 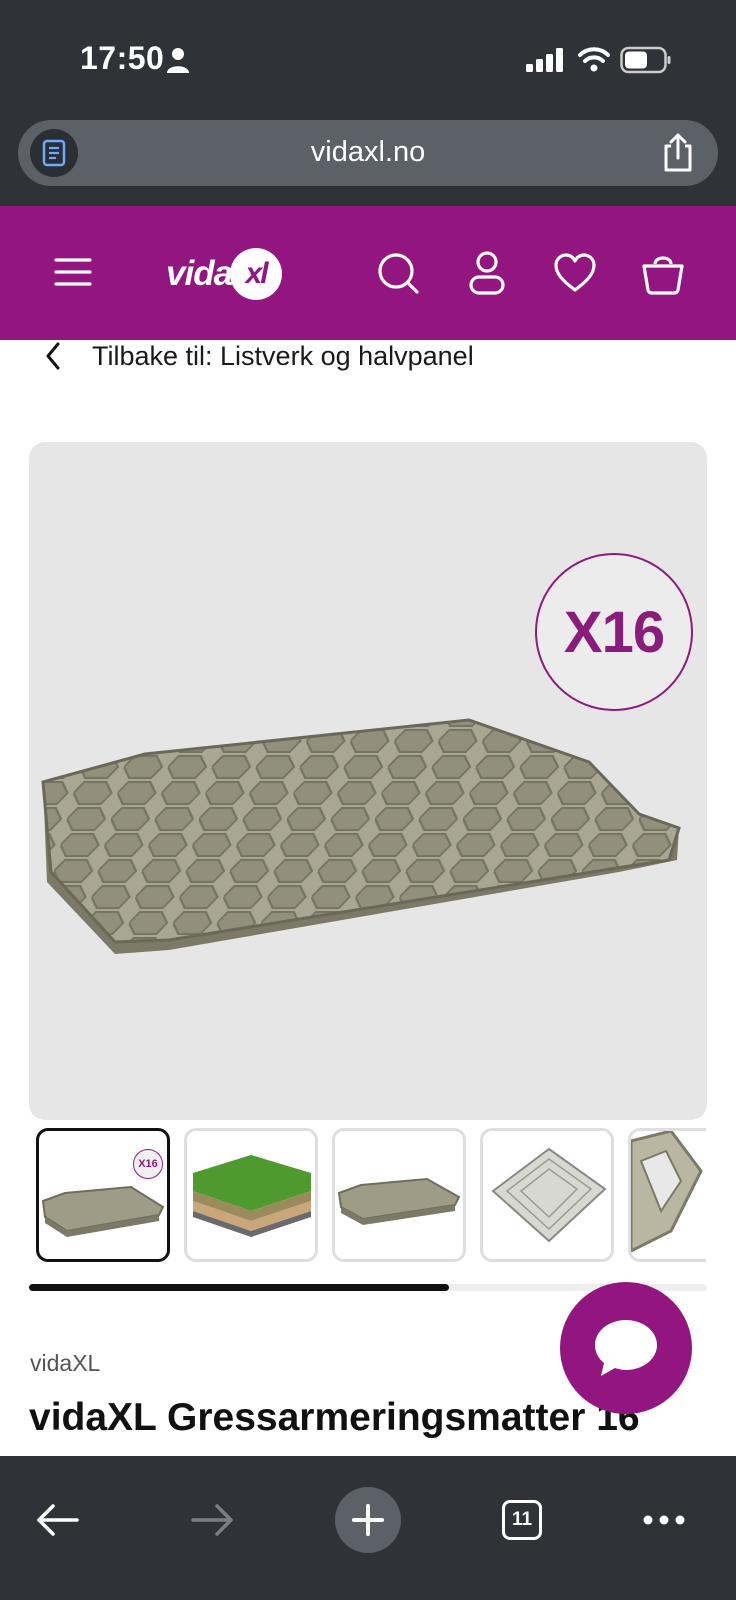 I want to click on share-icon, so click(x=678, y=153).